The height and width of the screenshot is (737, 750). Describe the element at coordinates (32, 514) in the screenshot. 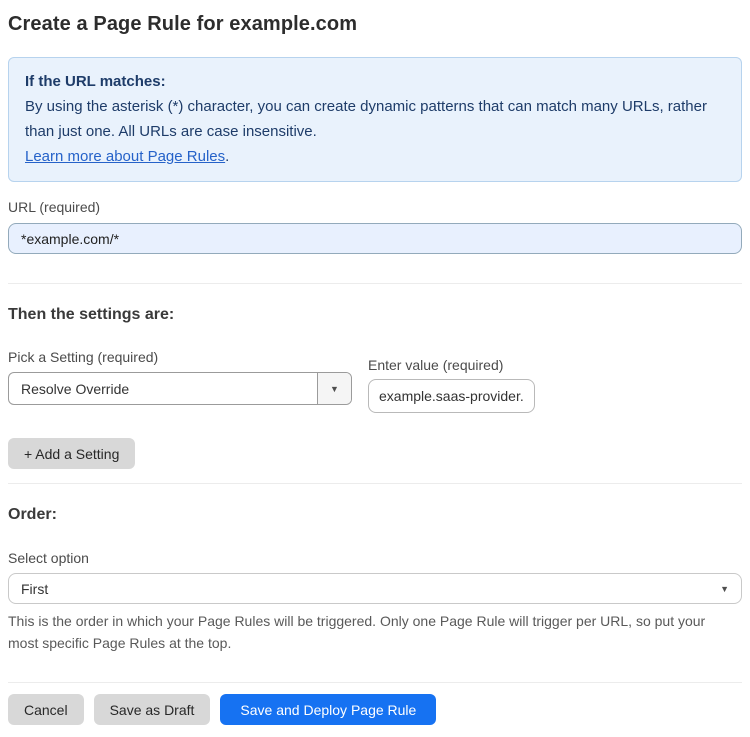

I see `order-heading: Order:` at that location.